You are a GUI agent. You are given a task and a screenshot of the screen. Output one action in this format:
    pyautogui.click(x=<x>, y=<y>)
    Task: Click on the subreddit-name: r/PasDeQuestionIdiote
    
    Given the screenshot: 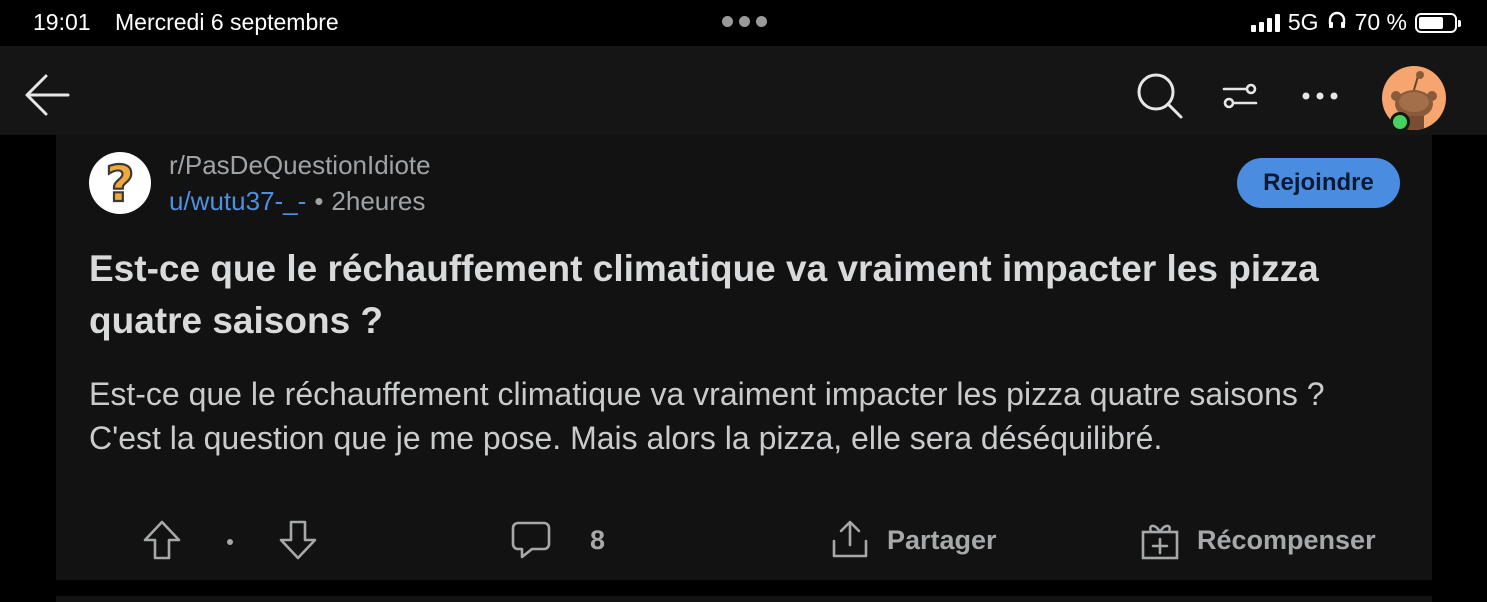 What is the action you would take?
    pyautogui.click(x=300, y=165)
    